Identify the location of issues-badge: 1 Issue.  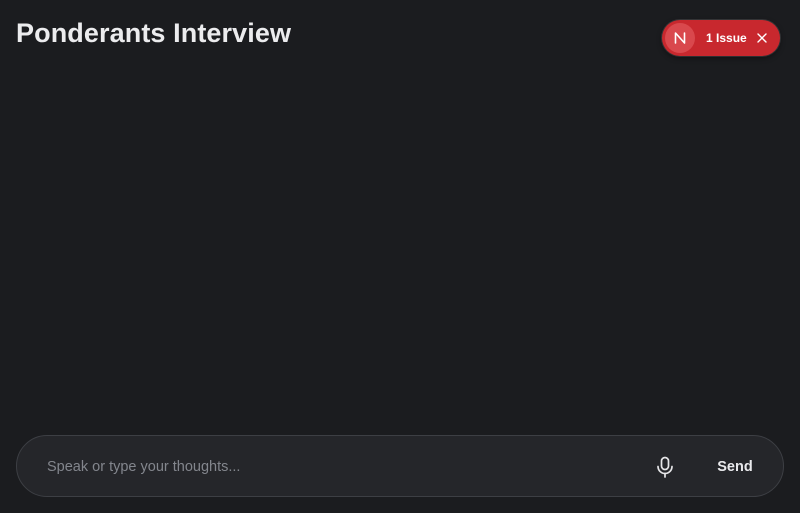
(721, 38).